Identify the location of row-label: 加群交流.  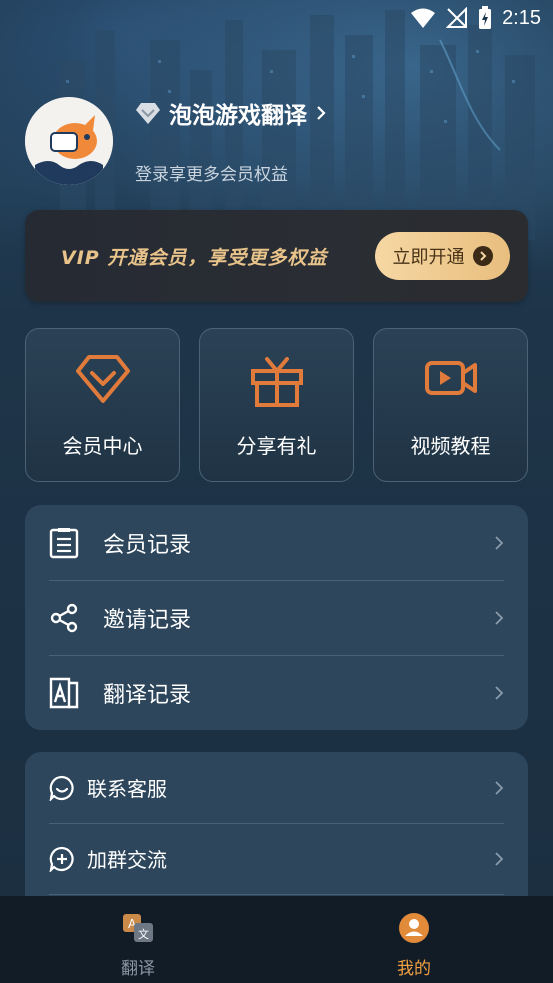
(127, 860).